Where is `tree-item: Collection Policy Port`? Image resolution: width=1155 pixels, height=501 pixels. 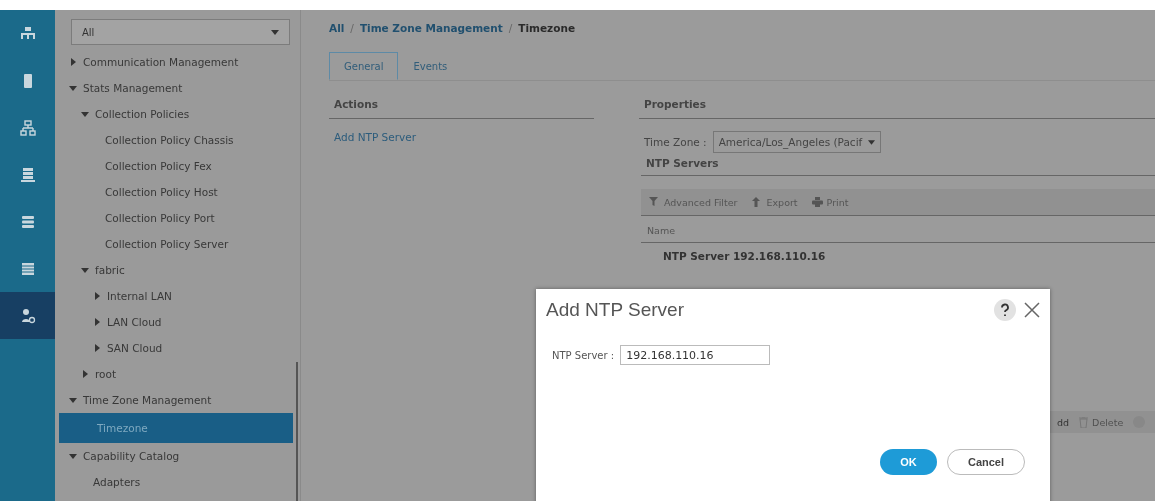
tree-item: Collection Policy Port is located at coordinates (177, 218).